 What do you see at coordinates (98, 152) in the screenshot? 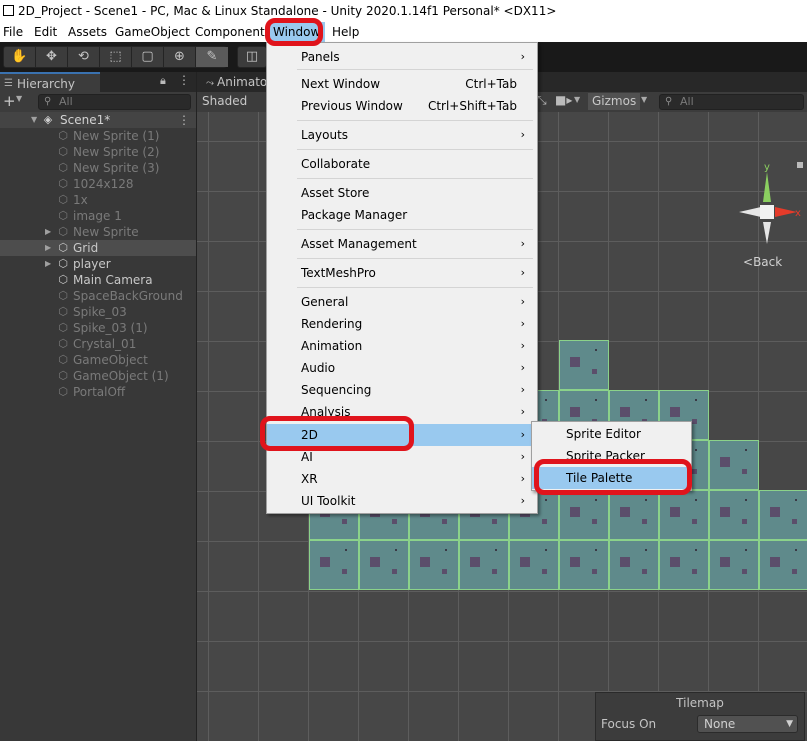
I see `hierarchy-row: ⬡ New Sprite (2)` at bounding box center [98, 152].